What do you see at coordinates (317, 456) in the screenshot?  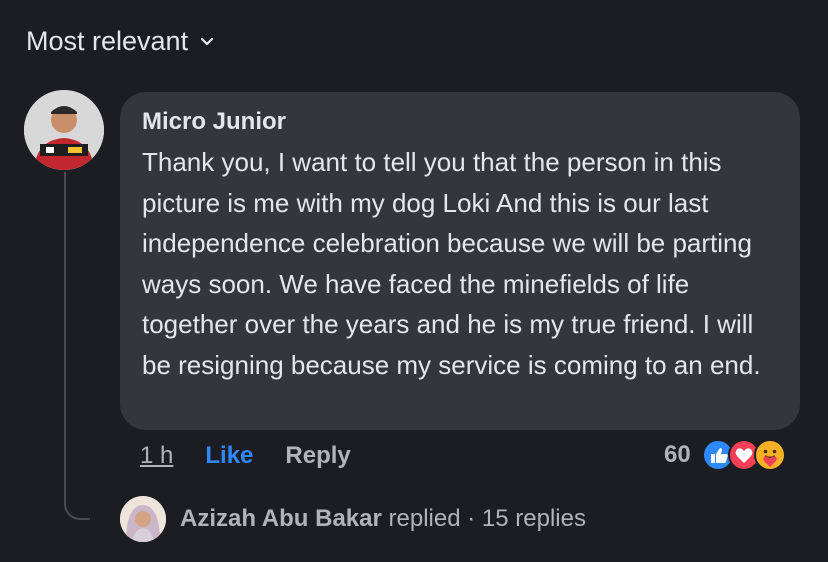 I see `reply-button: Reply` at bounding box center [317, 456].